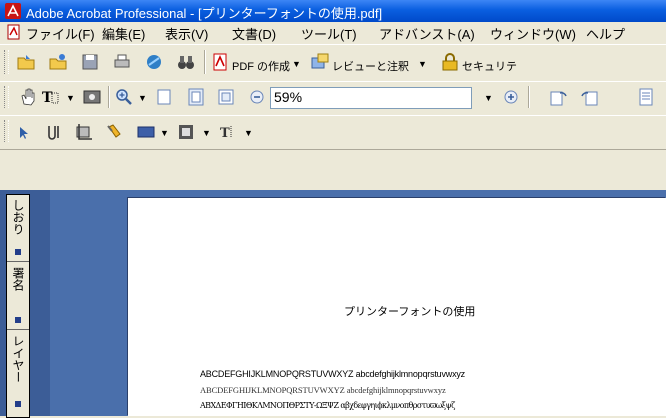 This screenshot has height=418, width=666. What do you see at coordinates (186, 132) in the screenshot?
I see `movie-tool-icon` at bounding box center [186, 132].